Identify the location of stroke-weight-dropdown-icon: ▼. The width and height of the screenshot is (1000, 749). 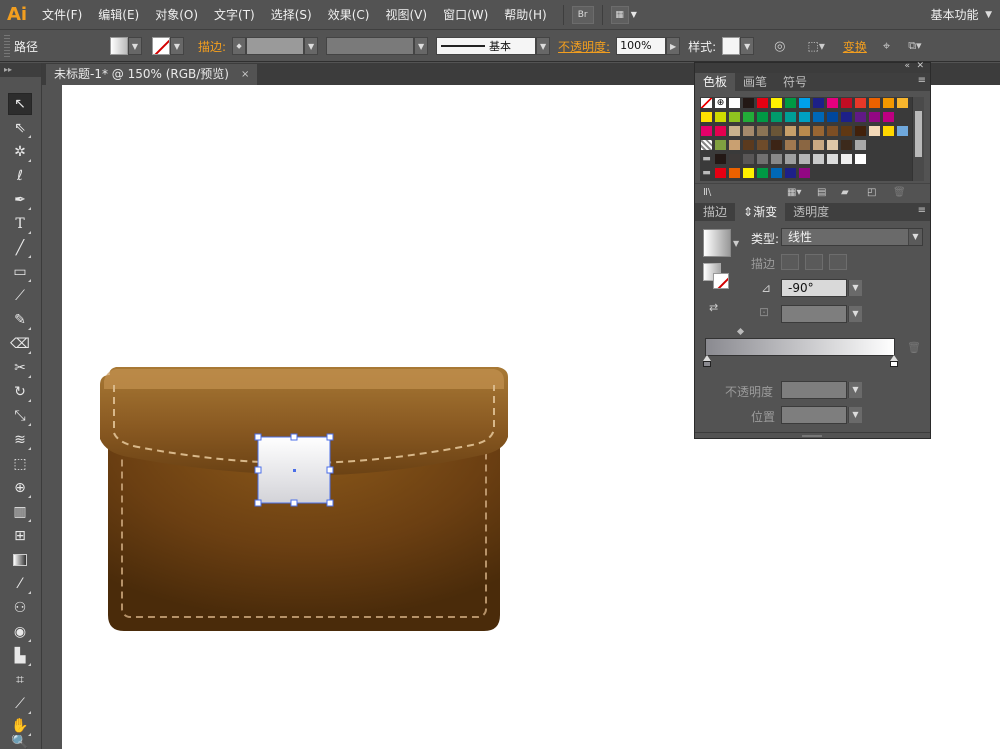
(311, 46).